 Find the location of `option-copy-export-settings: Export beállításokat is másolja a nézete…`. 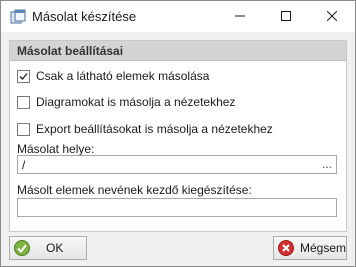

option-copy-export-settings: Export beállításokat is másolja a nézete… is located at coordinates (145, 129).